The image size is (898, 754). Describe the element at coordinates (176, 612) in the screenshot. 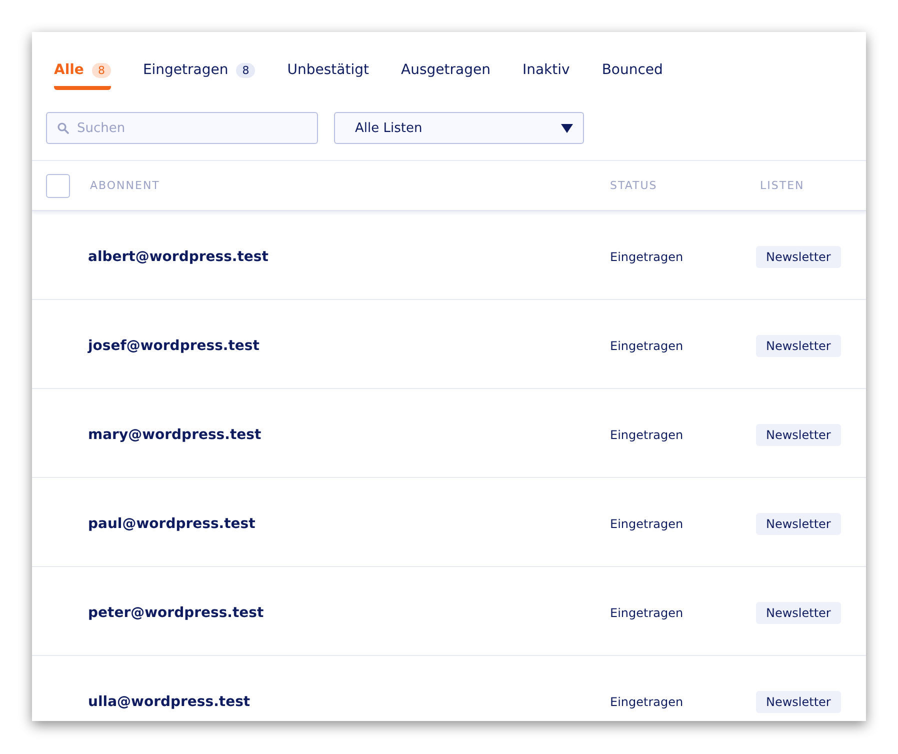

I see `subscriber-email: peter@wordpress.test` at that location.